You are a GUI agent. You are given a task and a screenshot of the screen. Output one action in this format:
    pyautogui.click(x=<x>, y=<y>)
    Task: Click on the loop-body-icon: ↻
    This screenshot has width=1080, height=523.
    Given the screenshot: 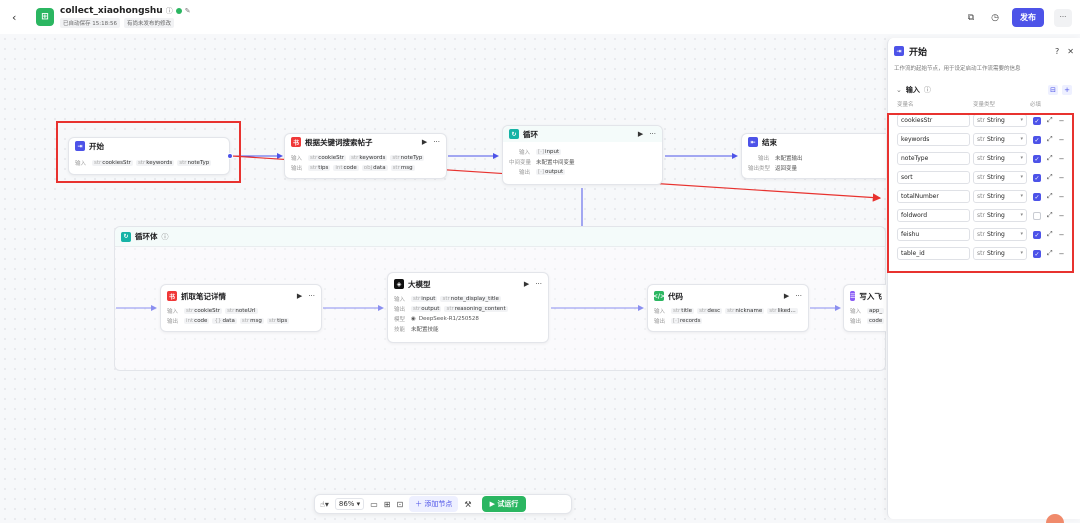 What is the action you would take?
    pyautogui.click(x=126, y=236)
    